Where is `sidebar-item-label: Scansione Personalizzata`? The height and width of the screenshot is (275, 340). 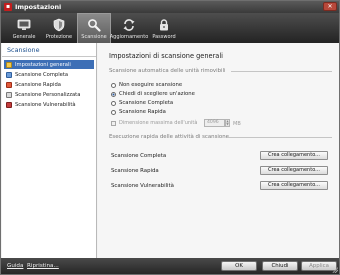 sidebar-item-label: Scansione Personalizzata is located at coordinates (48, 94).